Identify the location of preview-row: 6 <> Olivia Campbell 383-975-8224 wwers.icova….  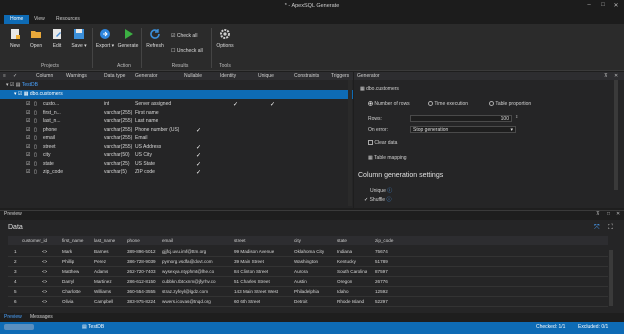
(308, 302).